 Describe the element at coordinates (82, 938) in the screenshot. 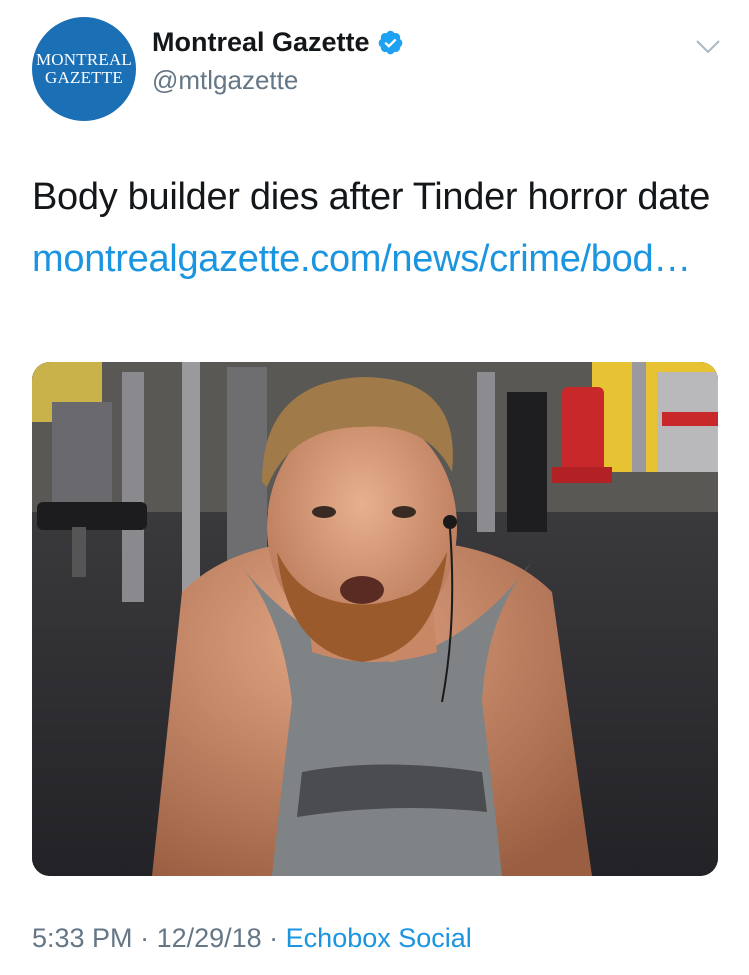

I see `tweet-time: 5:33 PM` at that location.